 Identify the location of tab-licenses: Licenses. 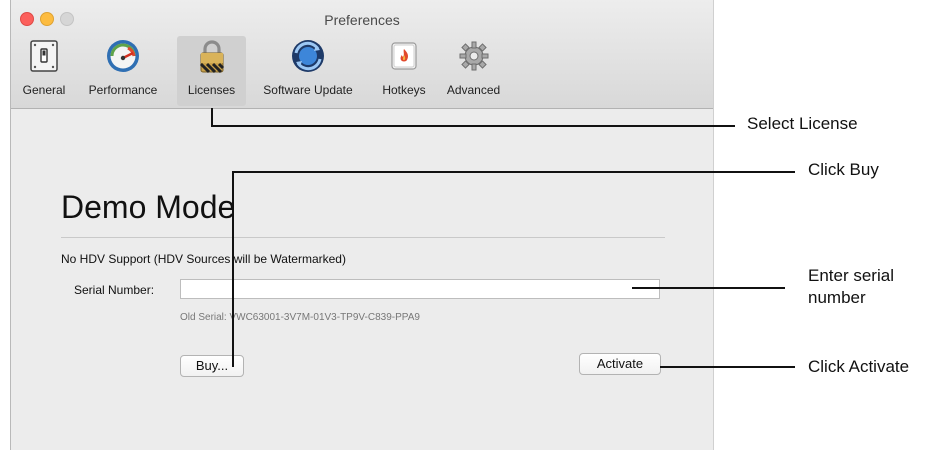
(211, 71).